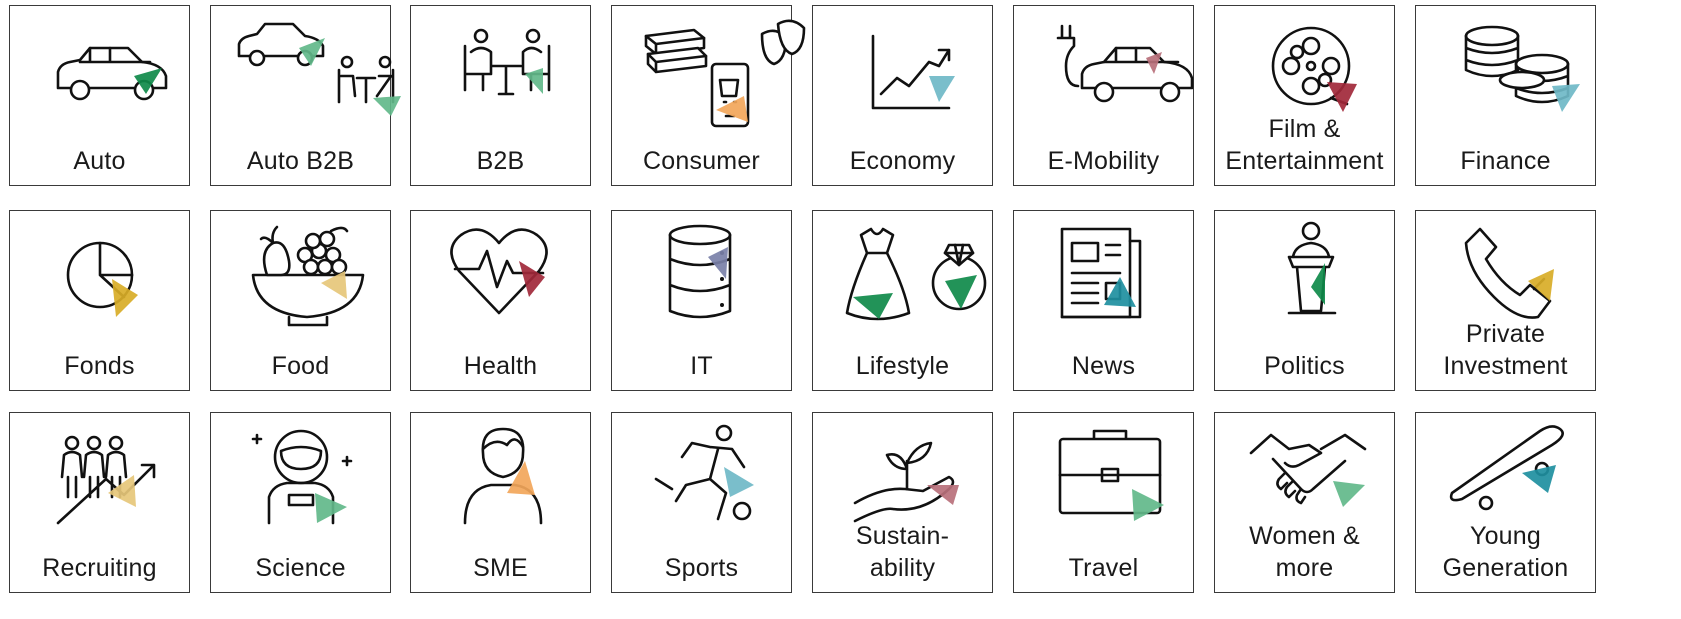 This screenshot has width=1681, height=619. I want to click on tile-label: Economy, so click(902, 161).